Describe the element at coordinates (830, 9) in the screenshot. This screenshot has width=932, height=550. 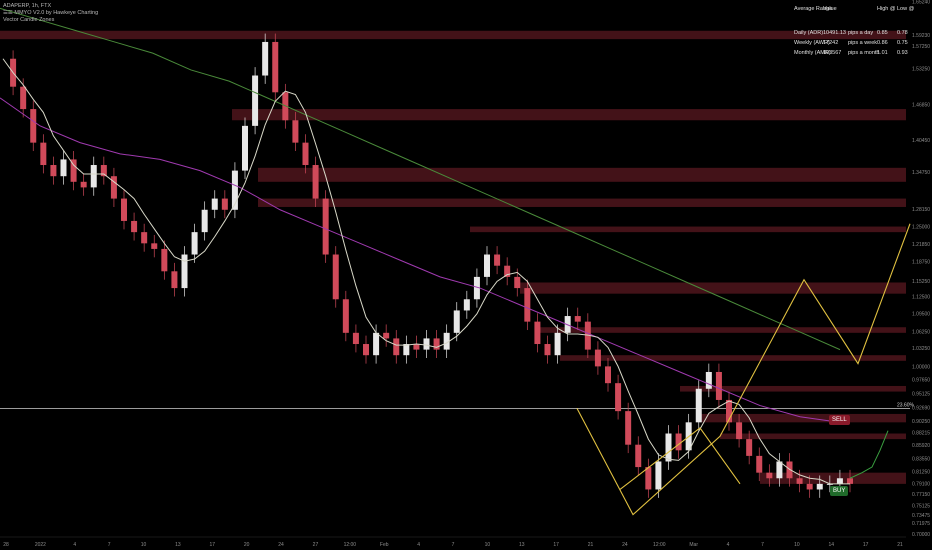
I see `range-table-header: Value` at that location.